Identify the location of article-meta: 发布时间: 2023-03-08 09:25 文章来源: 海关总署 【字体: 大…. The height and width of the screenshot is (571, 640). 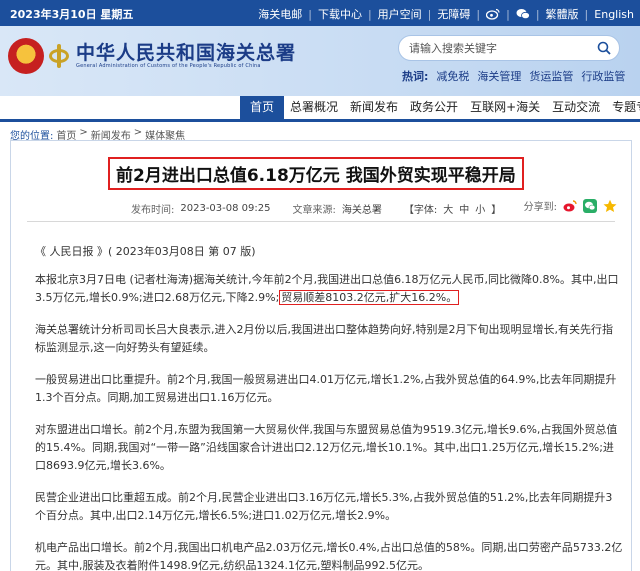
(316, 208).